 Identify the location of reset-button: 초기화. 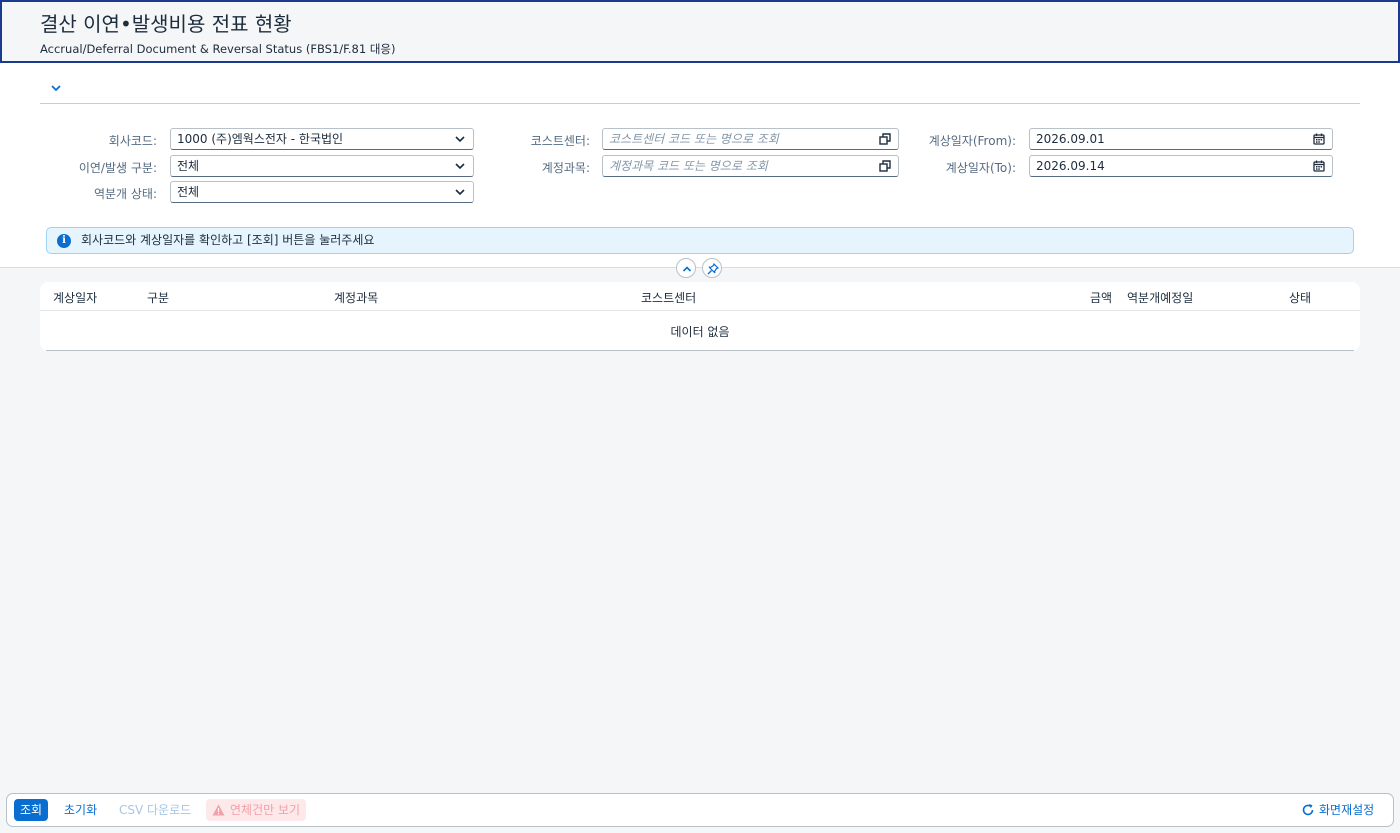
(80, 810).